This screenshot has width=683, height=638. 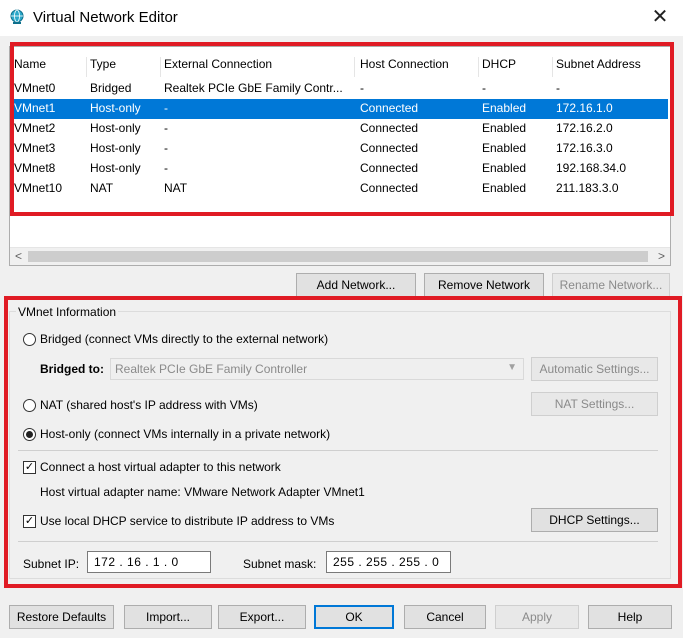 I want to click on connect-adapter-checkbox: ✓, so click(x=29, y=467).